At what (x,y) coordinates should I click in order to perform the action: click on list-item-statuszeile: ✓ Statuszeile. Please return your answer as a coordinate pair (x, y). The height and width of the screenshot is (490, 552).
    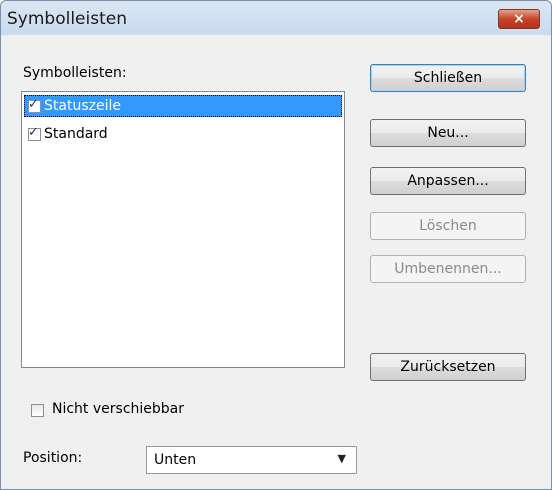
    Looking at the image, I should click on (183, 106).